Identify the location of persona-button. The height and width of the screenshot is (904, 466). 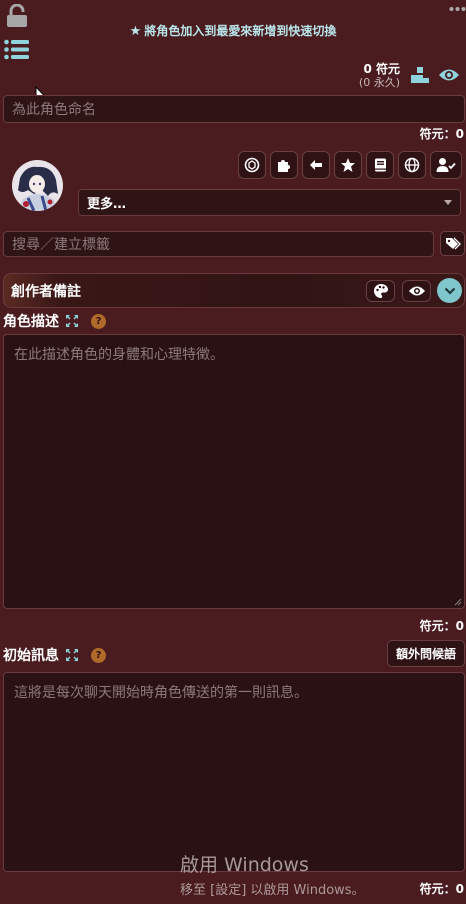
(446, 165).